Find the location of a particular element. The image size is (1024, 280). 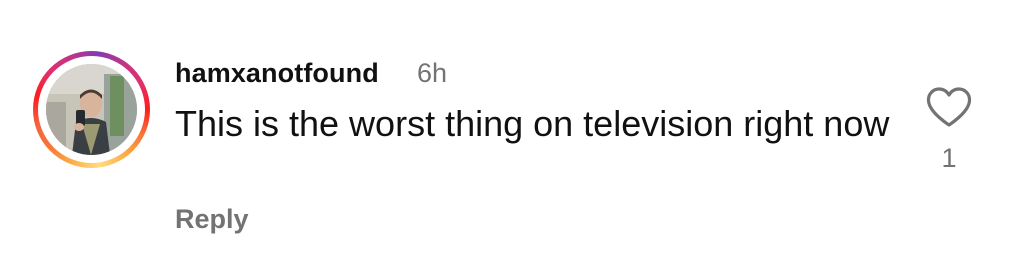

story-ring is located at coordinates (91, 109).